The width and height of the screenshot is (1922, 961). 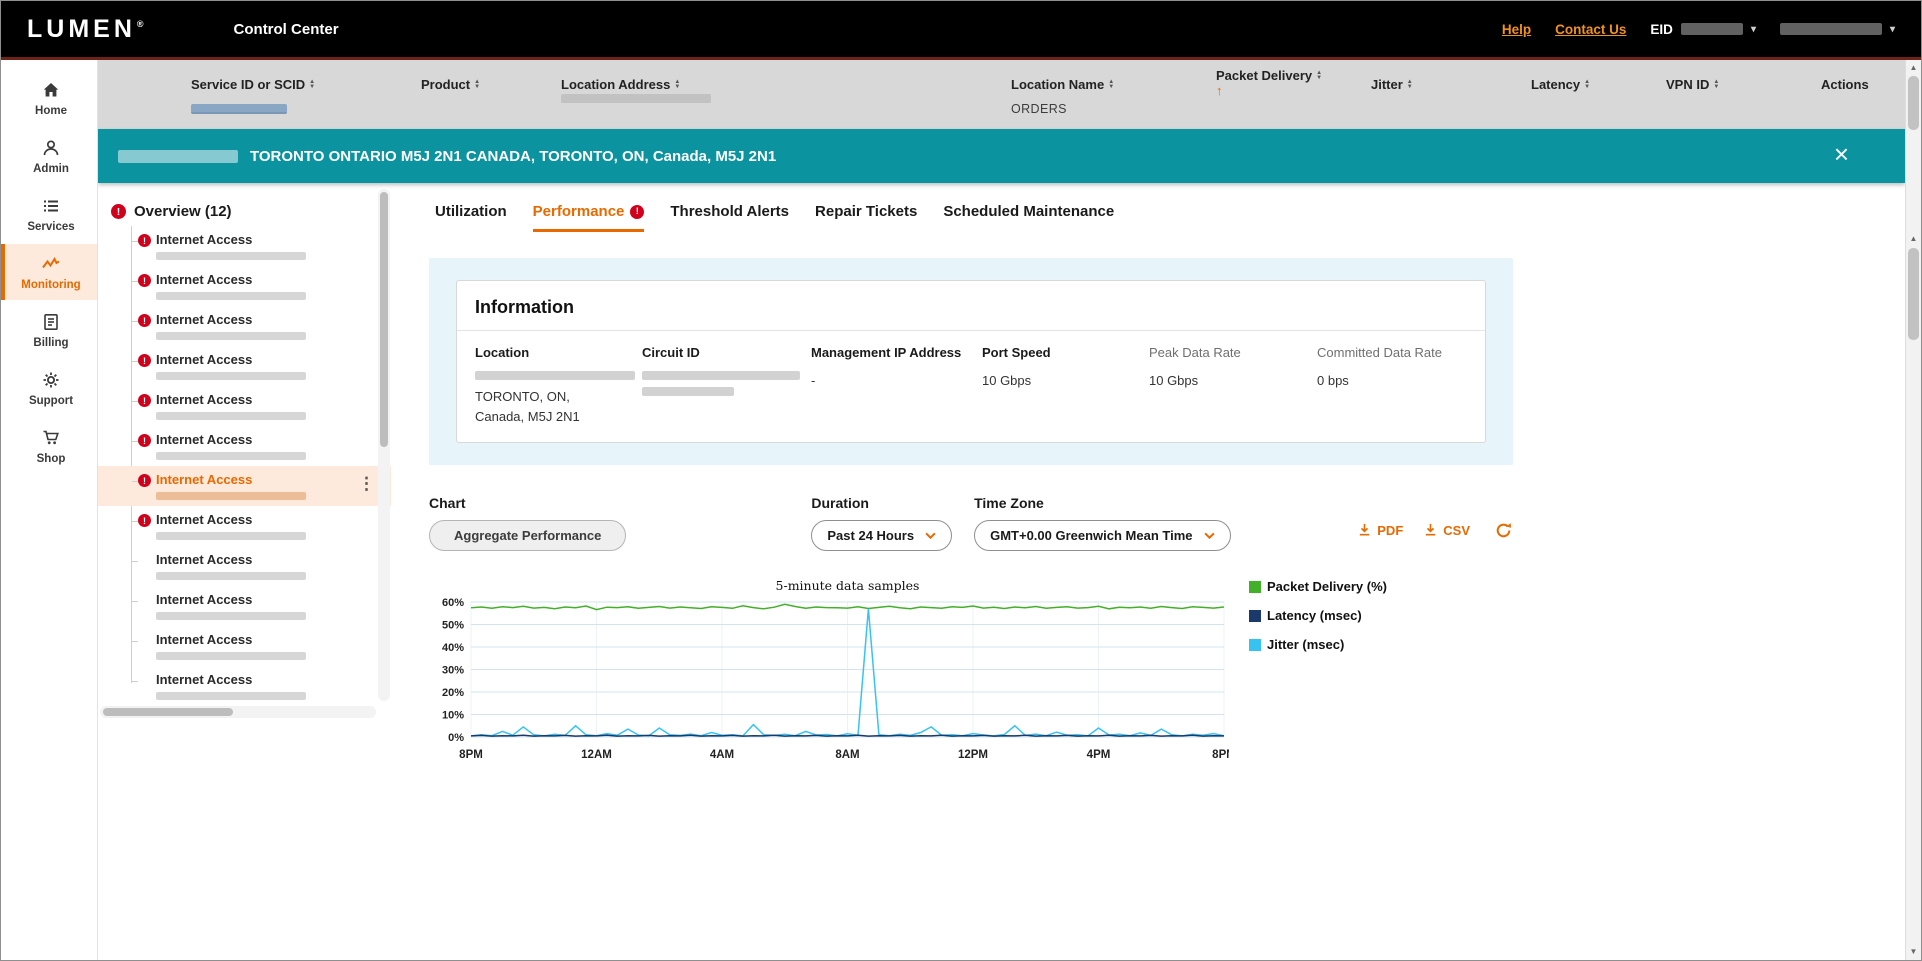 I want to click on tree-horizontal-scrollbar, so click(x=238, y=712).